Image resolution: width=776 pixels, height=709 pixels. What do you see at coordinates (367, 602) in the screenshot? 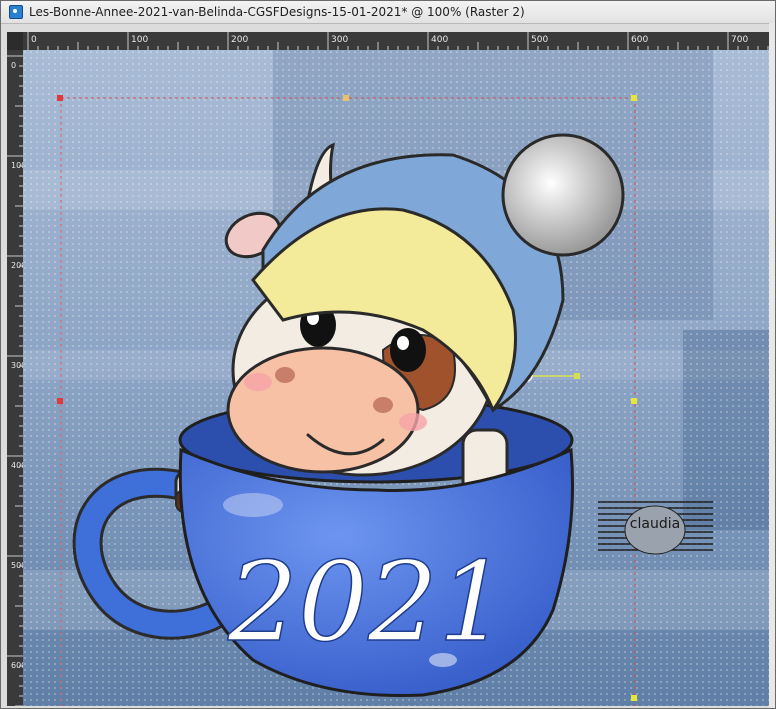
I see `year-text: 2021` at bounding box center [367, 602].